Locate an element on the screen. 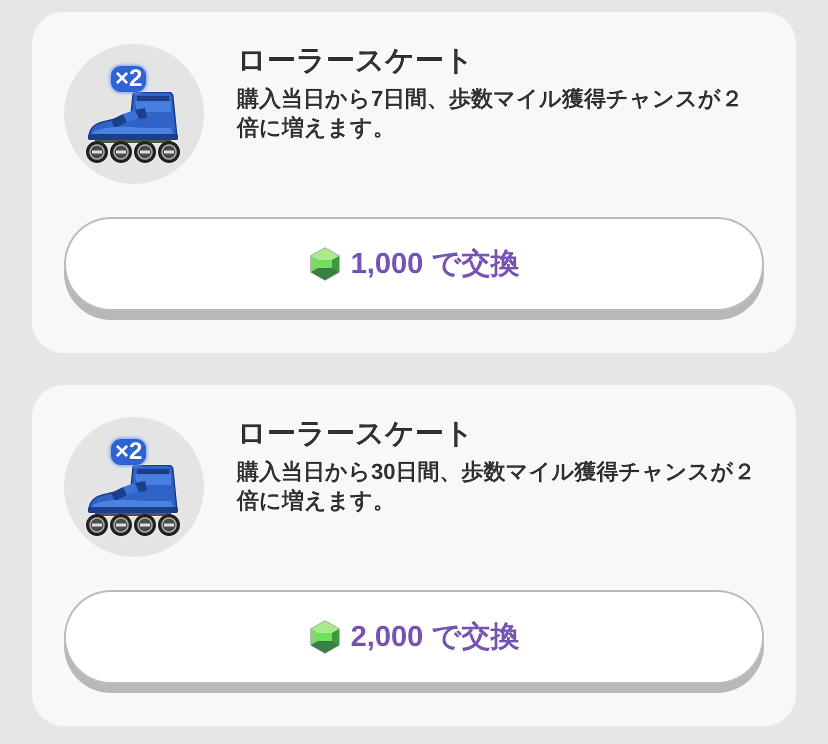 The image size is (828, 744). item-description: 購入当日から30日間、歩数マイル獲得チャンスが２倍に増えます。 is located at coordinates (496, 486).